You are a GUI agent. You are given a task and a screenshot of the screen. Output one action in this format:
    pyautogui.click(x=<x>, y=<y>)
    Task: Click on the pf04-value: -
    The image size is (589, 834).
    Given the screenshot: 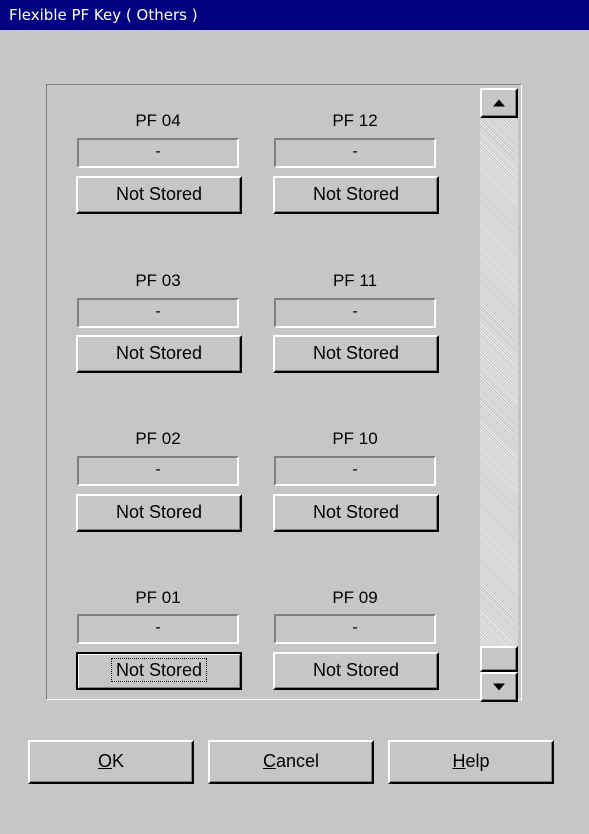 What is the action you would take?
    pyautogui.click(x=158, y=153)
    